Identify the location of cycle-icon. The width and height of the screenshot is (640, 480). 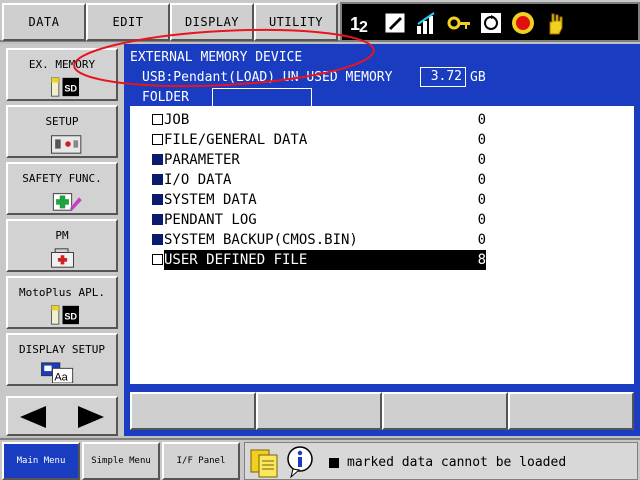
(491, 23).